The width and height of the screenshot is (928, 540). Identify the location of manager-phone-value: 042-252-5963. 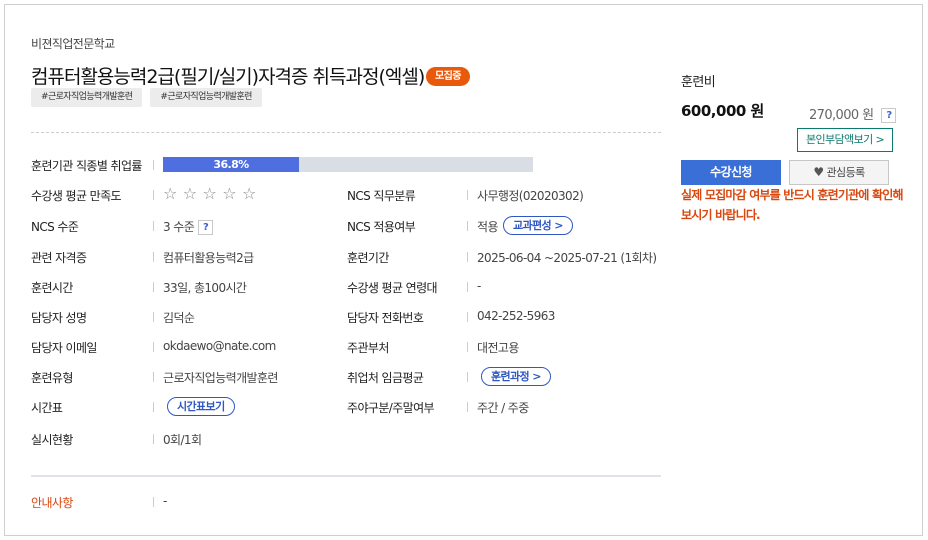
(516, 316).